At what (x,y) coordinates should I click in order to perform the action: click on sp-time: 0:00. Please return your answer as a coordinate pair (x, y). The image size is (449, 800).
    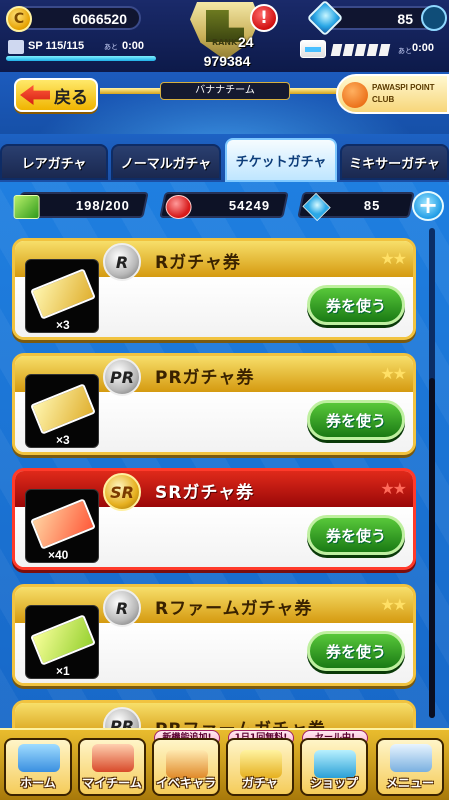
    Looking at the image, I should click on (133, 46).